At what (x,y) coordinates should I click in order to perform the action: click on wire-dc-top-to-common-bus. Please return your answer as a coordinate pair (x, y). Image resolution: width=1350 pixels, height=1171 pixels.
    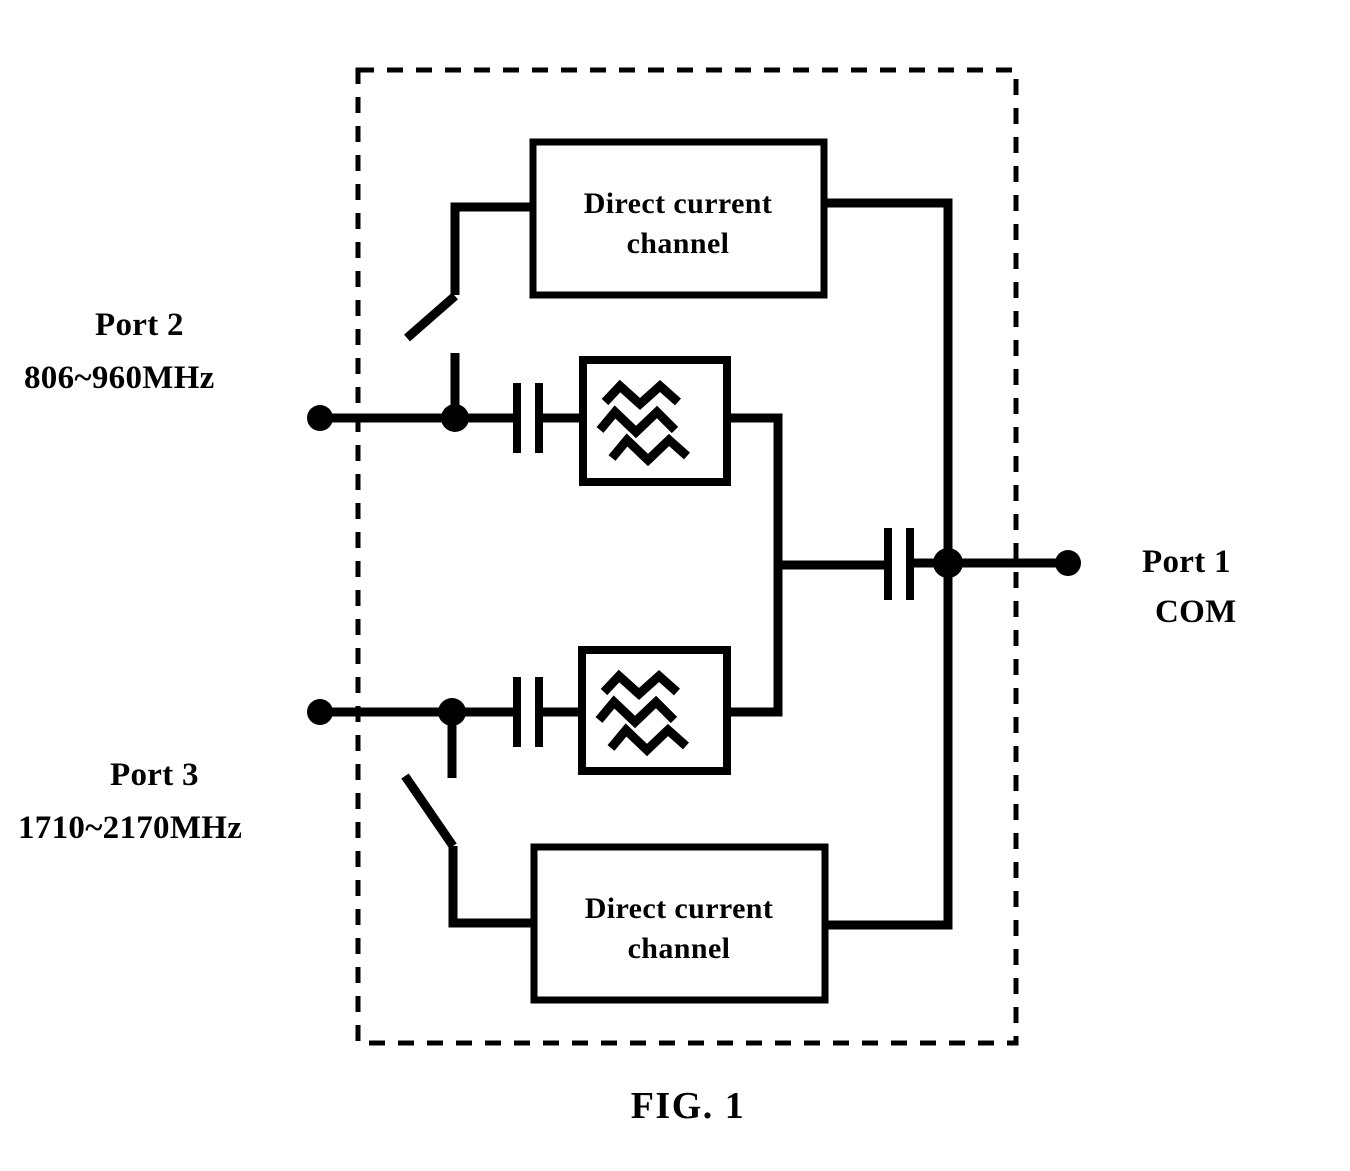
    Looking at the image, I should click on (888, 380).